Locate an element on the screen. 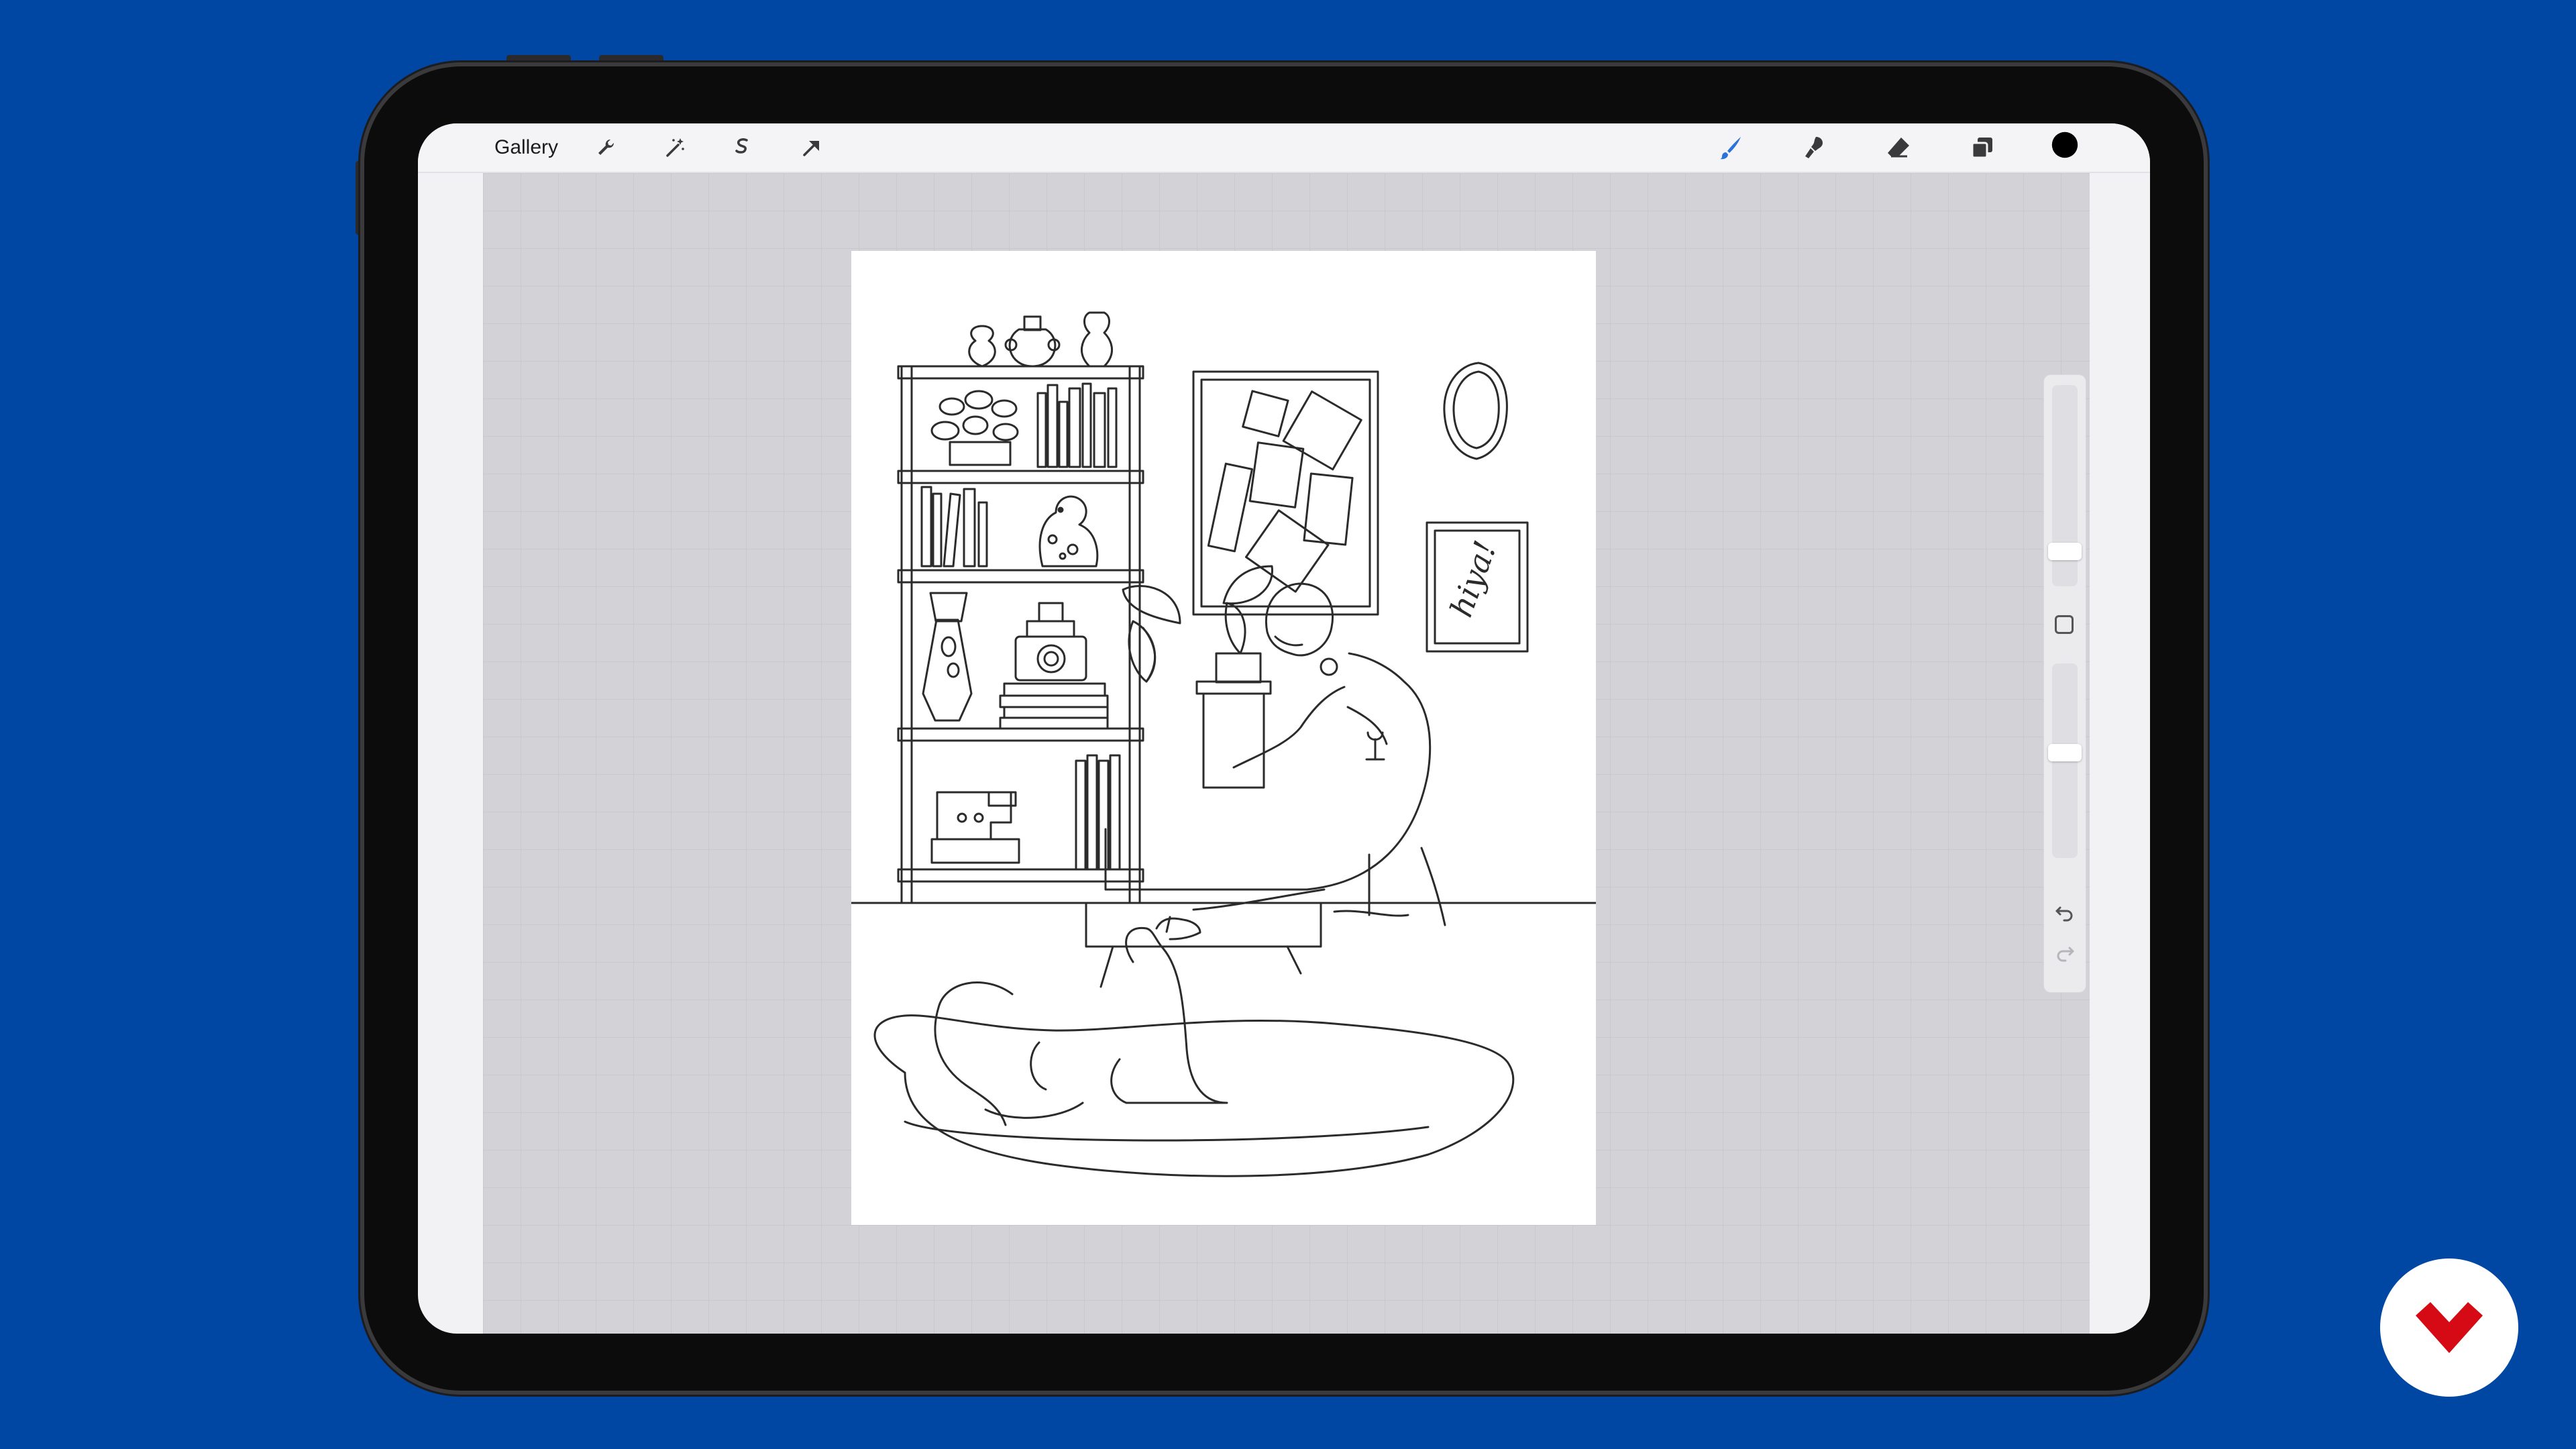 This screenshot has height=1449, width=2576. color-swatch is located at coordinates (2068, 148).